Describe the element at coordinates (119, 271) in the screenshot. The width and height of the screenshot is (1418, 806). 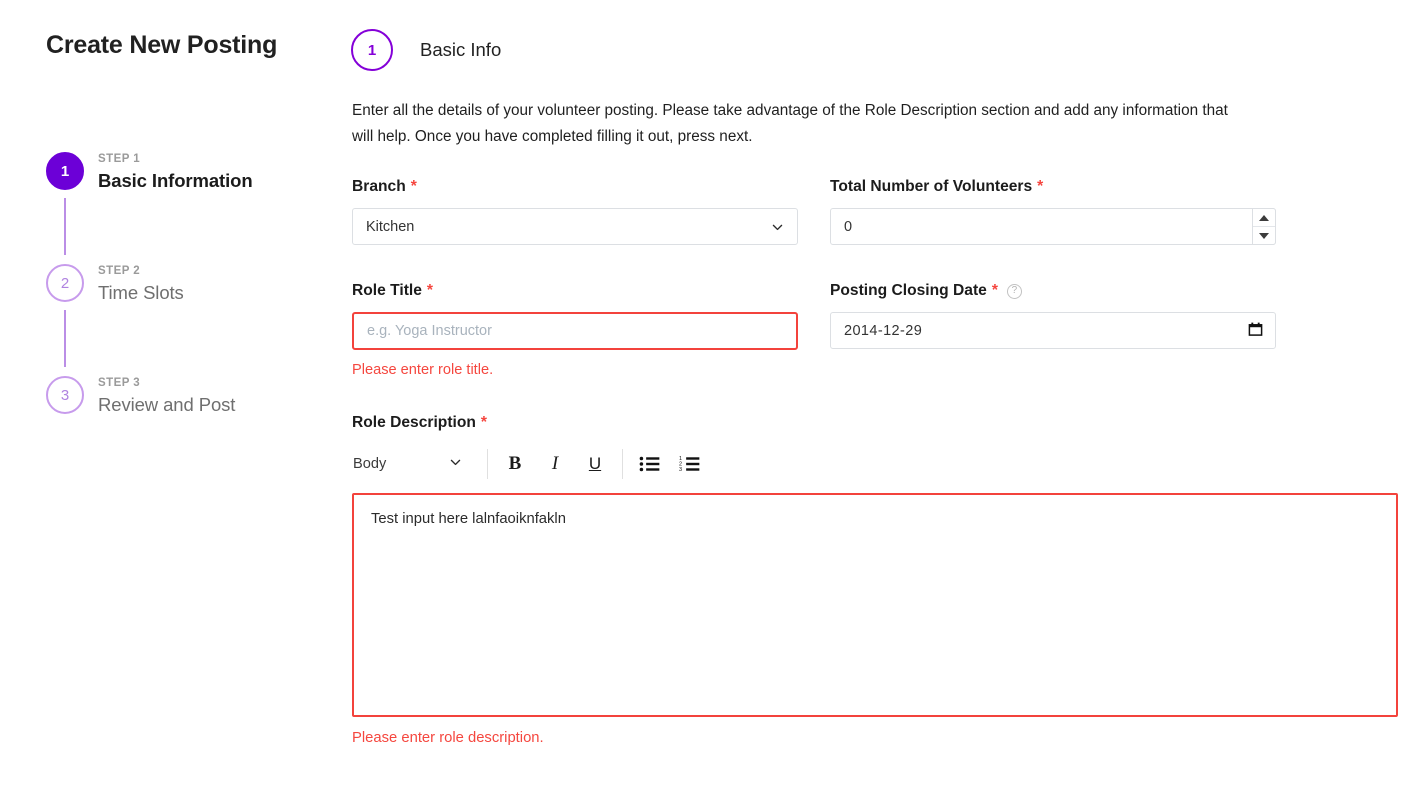
I see `step-kicker-2: STEP 2` at that location.